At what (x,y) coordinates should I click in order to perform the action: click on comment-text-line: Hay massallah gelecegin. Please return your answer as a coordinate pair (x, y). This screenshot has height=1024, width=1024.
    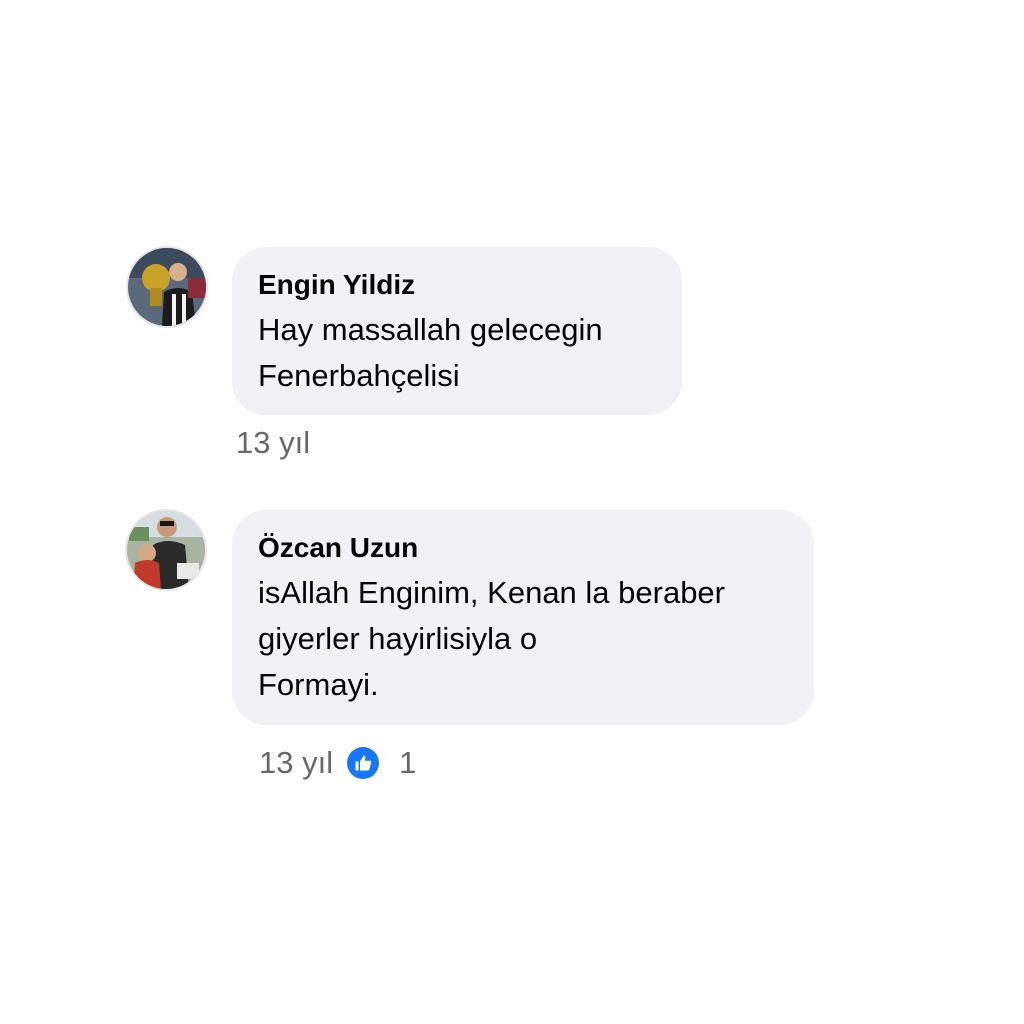
    Looking at the image, I should click on (430, 329).